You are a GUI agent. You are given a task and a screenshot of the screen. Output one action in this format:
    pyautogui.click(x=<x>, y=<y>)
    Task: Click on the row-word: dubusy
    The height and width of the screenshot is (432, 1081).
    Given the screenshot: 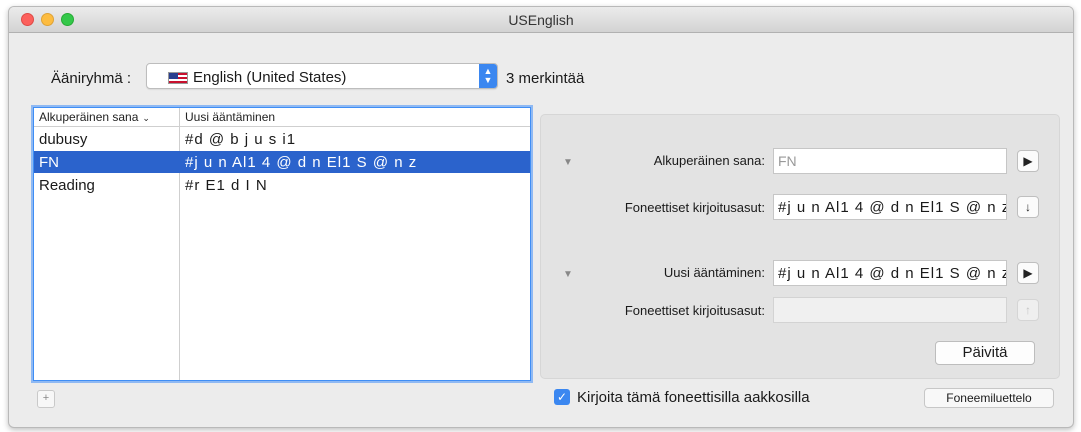 What is the action you would take?
    pyautogui.click(x=63, y=139)
    